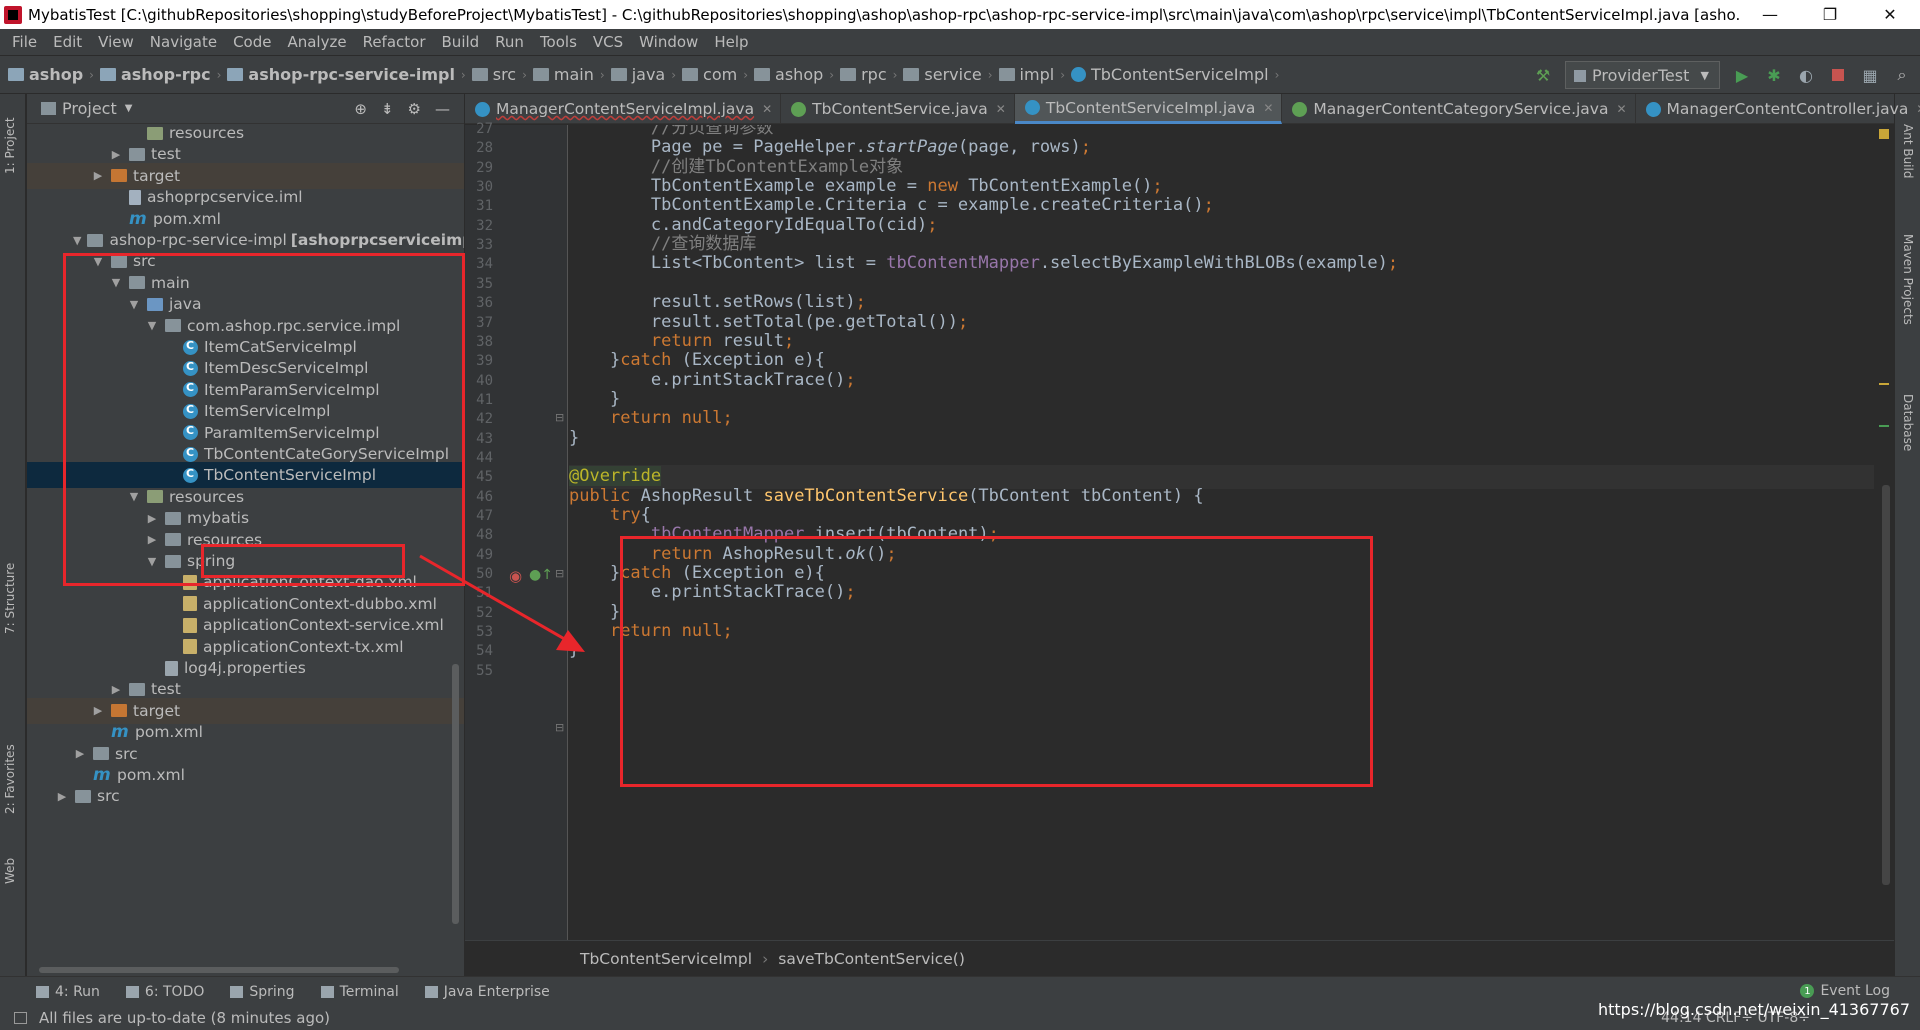  Describe the element at coordinates (1884, 426) in the screenshot. I see `change-marker` at that location.